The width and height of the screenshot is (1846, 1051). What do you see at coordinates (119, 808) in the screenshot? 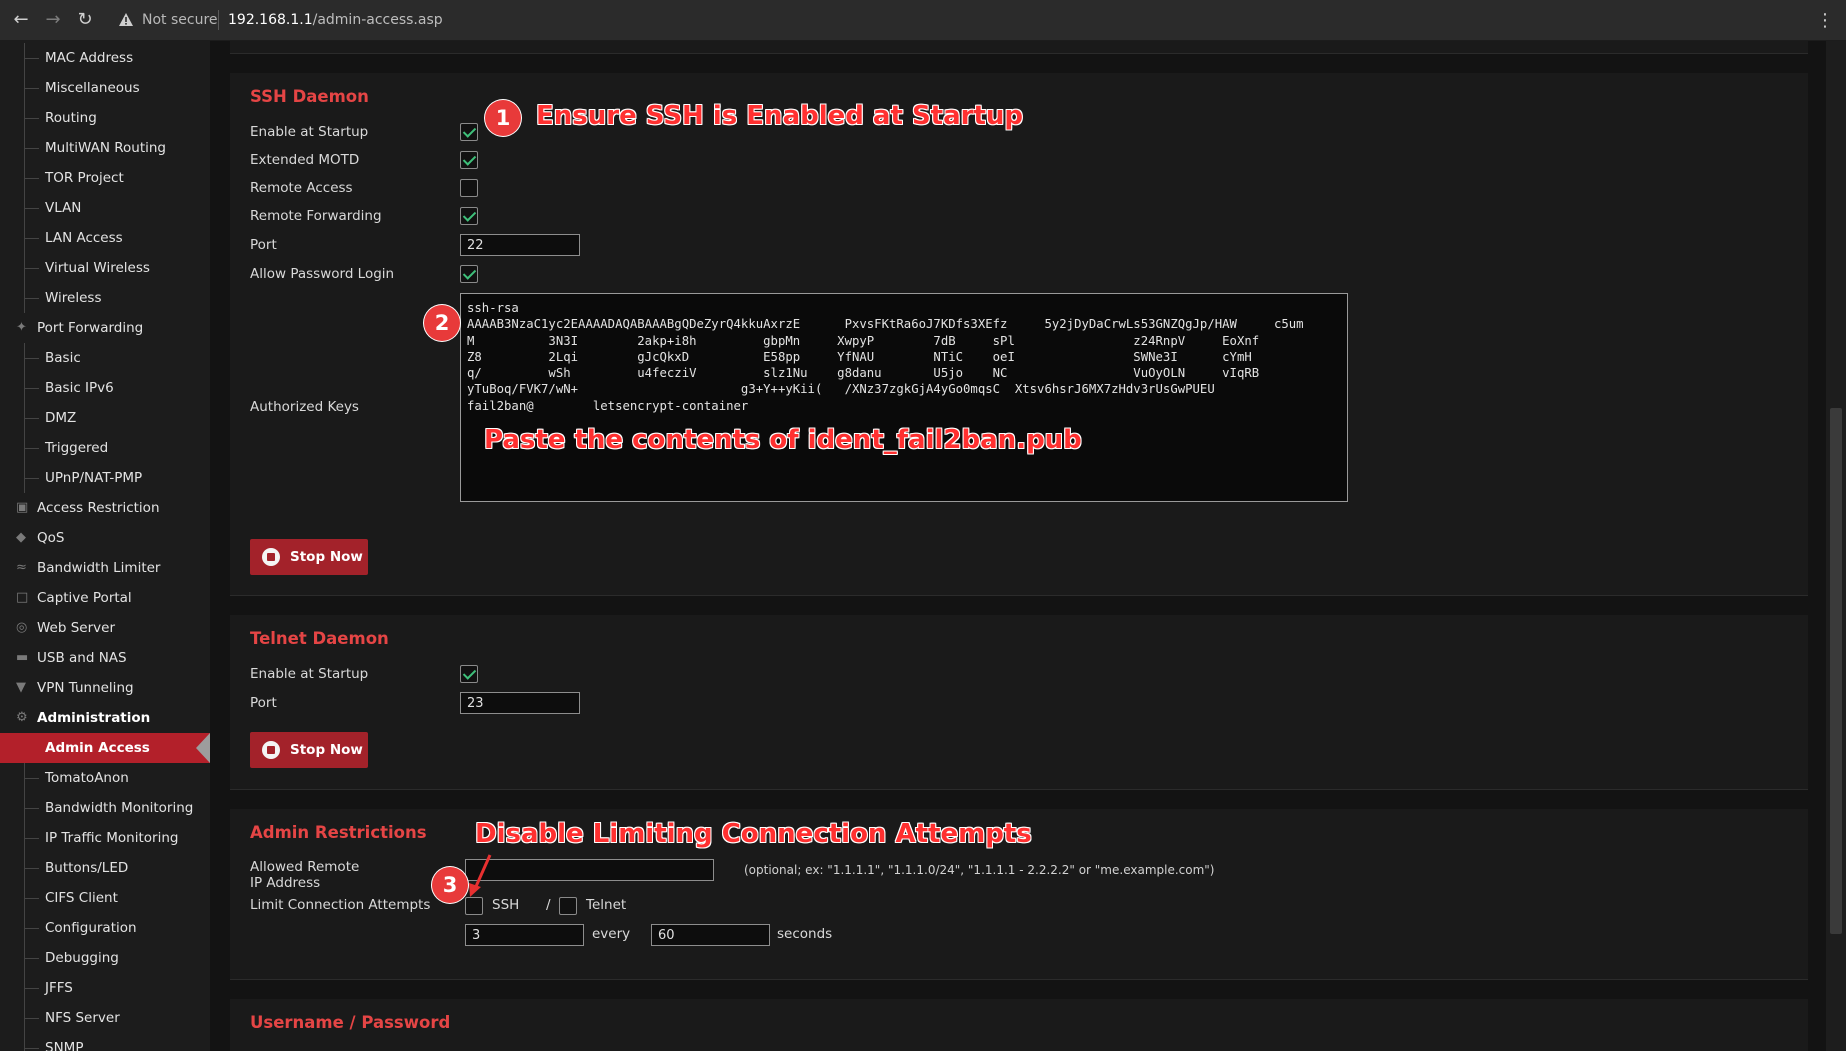
I see `sidebar-item-label: Bandwidth Monitoring` at bounding box center [119, 808].